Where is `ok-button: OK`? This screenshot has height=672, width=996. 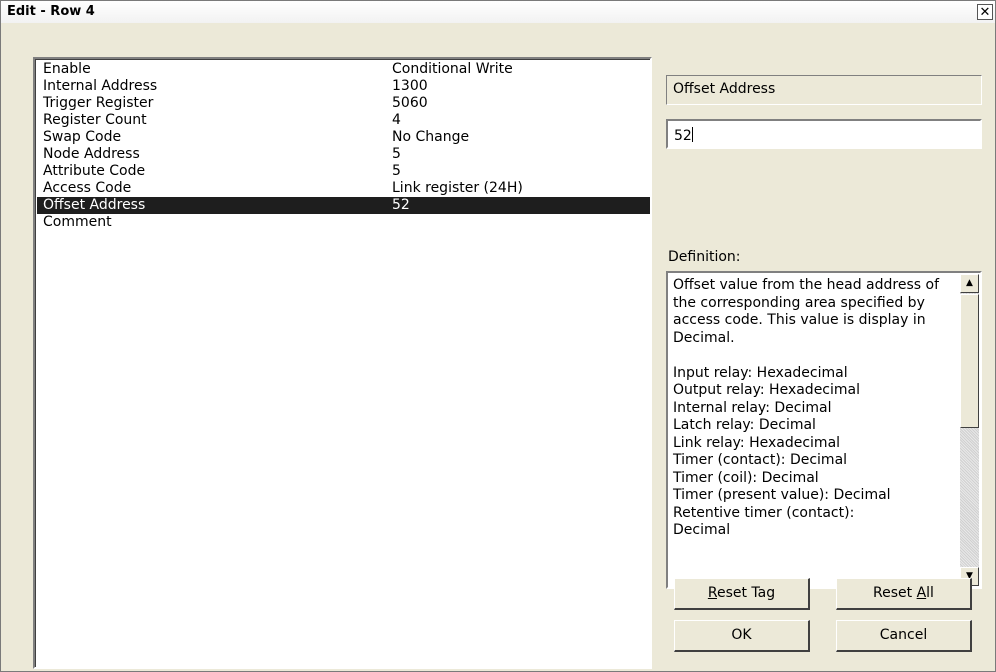 ok-button: OK is located at coordinates (742, 636).